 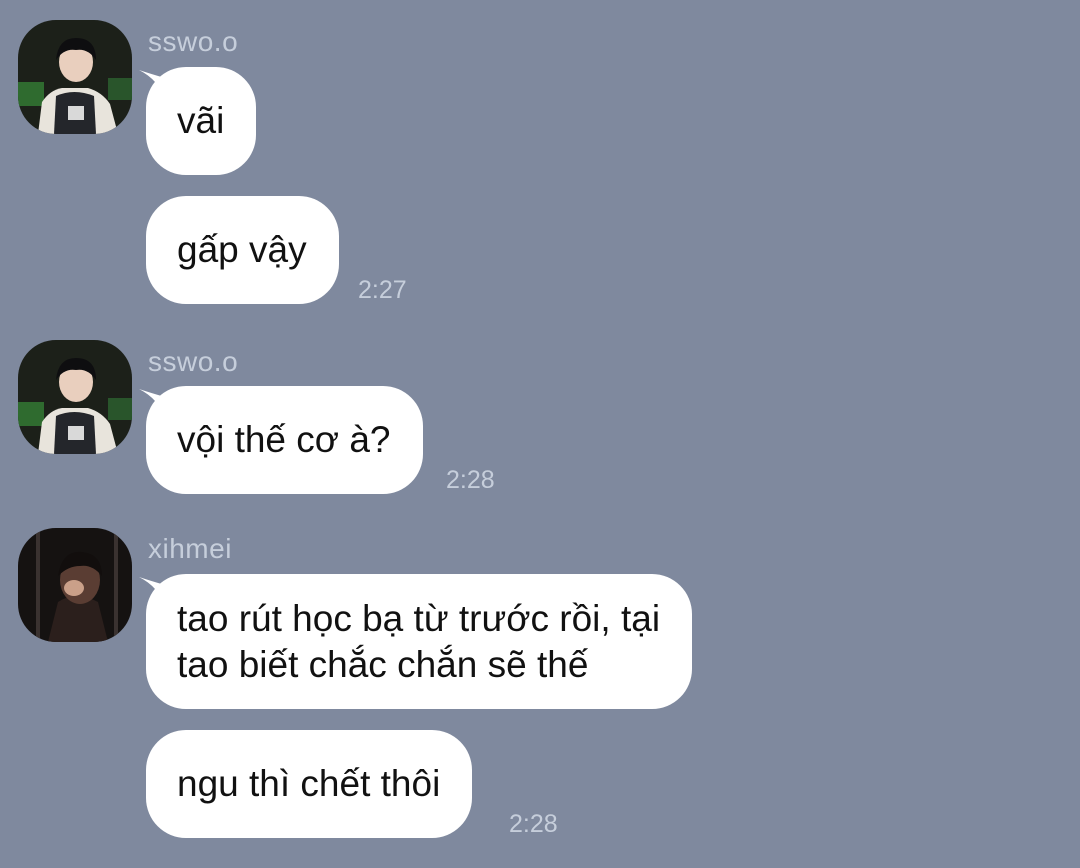 I want to click on message-text: vãi, so click(x=201, y=120).